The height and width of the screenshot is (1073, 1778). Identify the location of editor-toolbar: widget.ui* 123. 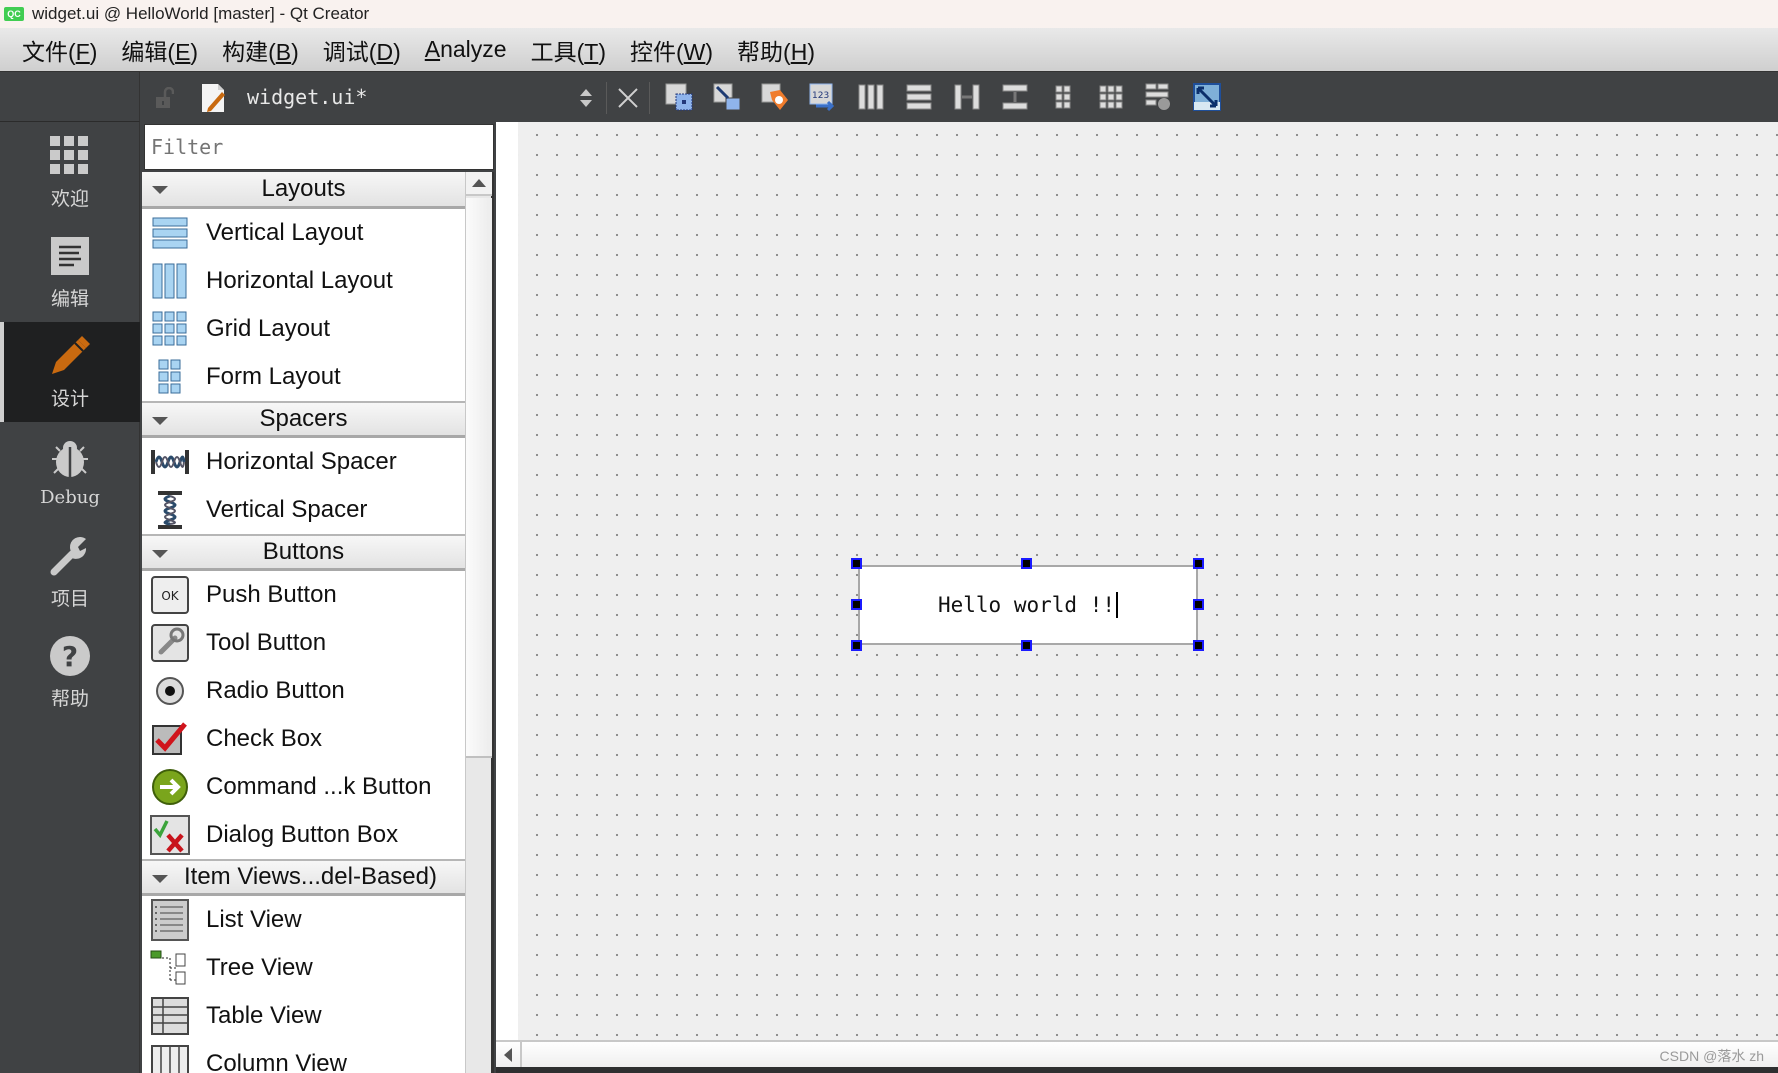
(889, 97).